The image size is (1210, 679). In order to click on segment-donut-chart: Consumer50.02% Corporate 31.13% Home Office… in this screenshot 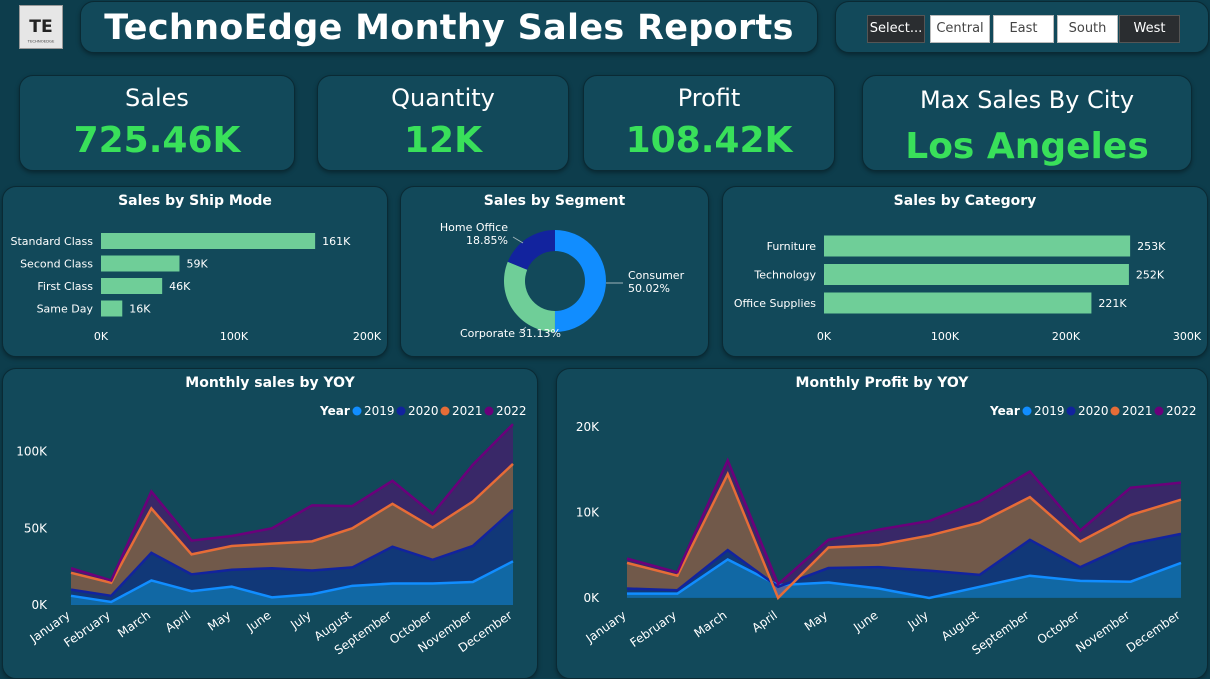, I will do `click(562, 280)`.